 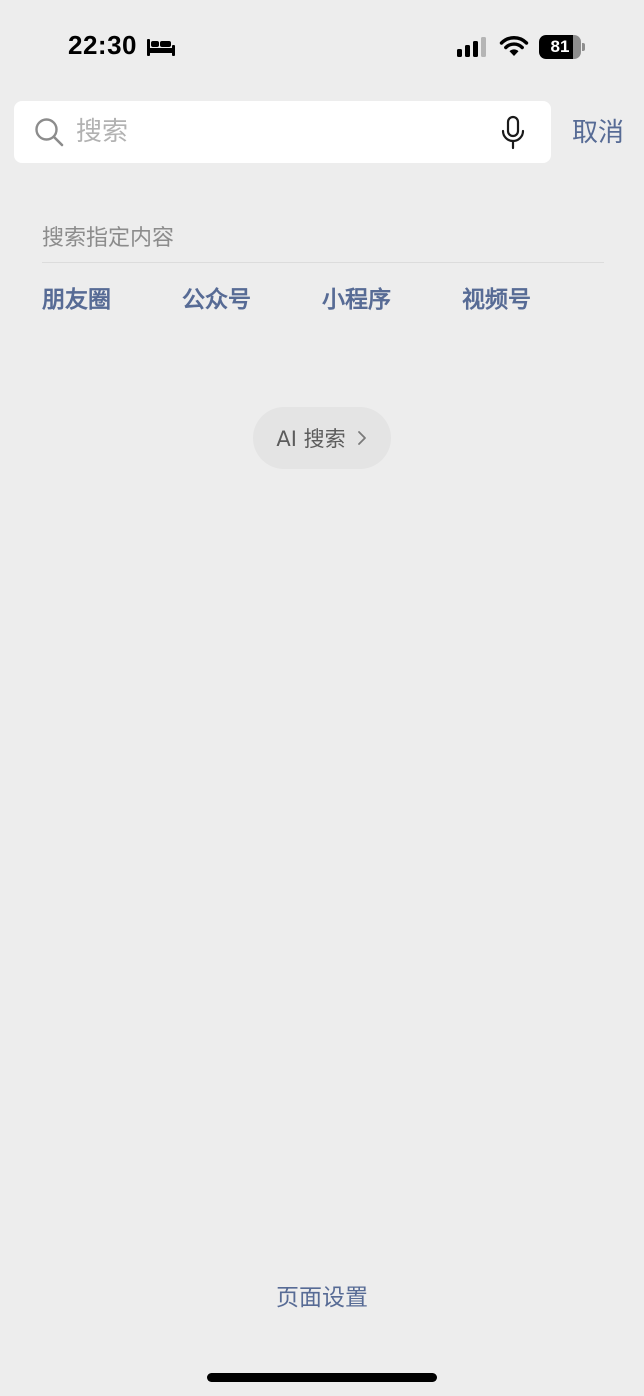 What do you see at coordinates (496, 300) in the screenshot?
I see `category-channels: 视频号` at bounding box center [496, 300].